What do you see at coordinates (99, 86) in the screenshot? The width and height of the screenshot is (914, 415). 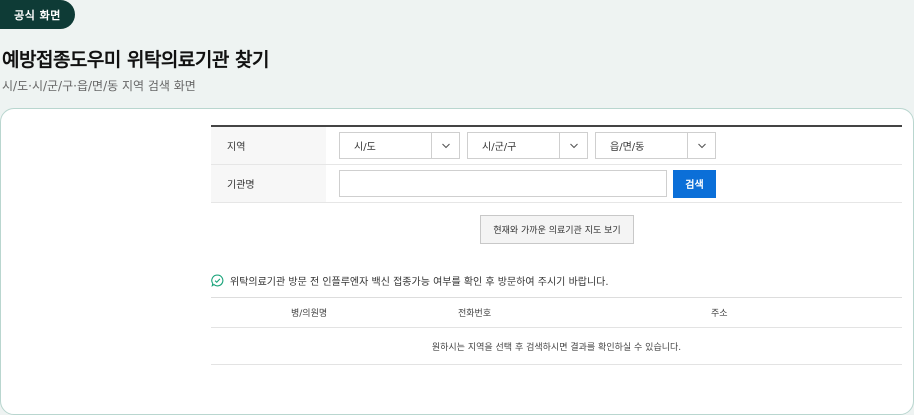 I see `page-subtitle: 시/도·시/군/구·읍/면/동 지역 검색 화면` at bounding box center [99, 86].